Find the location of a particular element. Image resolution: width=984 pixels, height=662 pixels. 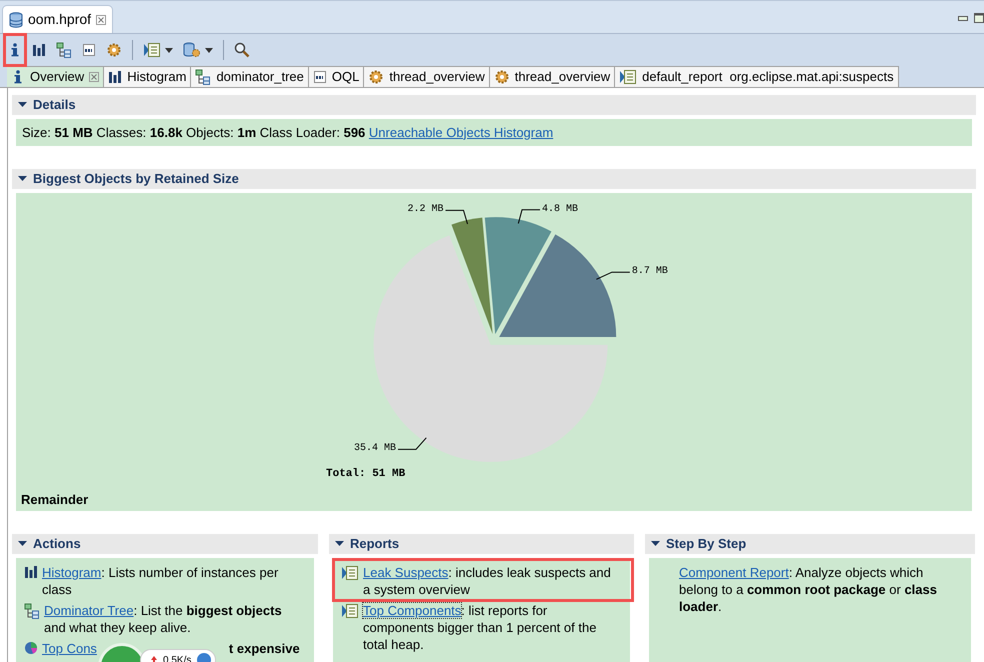

link: Top Cons is located at coordinates (69, 648).